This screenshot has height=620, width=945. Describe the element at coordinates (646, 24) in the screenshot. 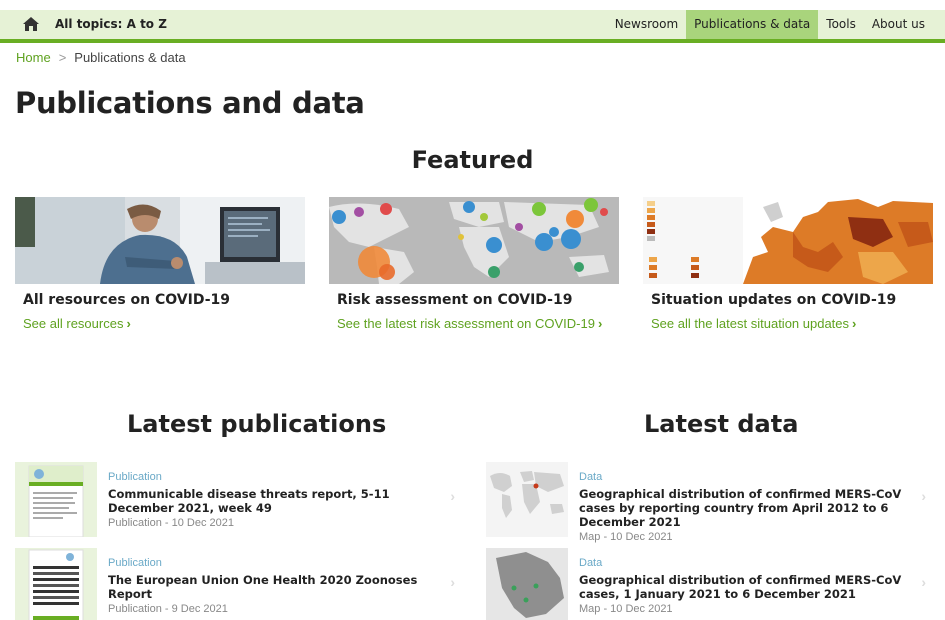

I see `nav-newsroom: Newsroom` at that location.